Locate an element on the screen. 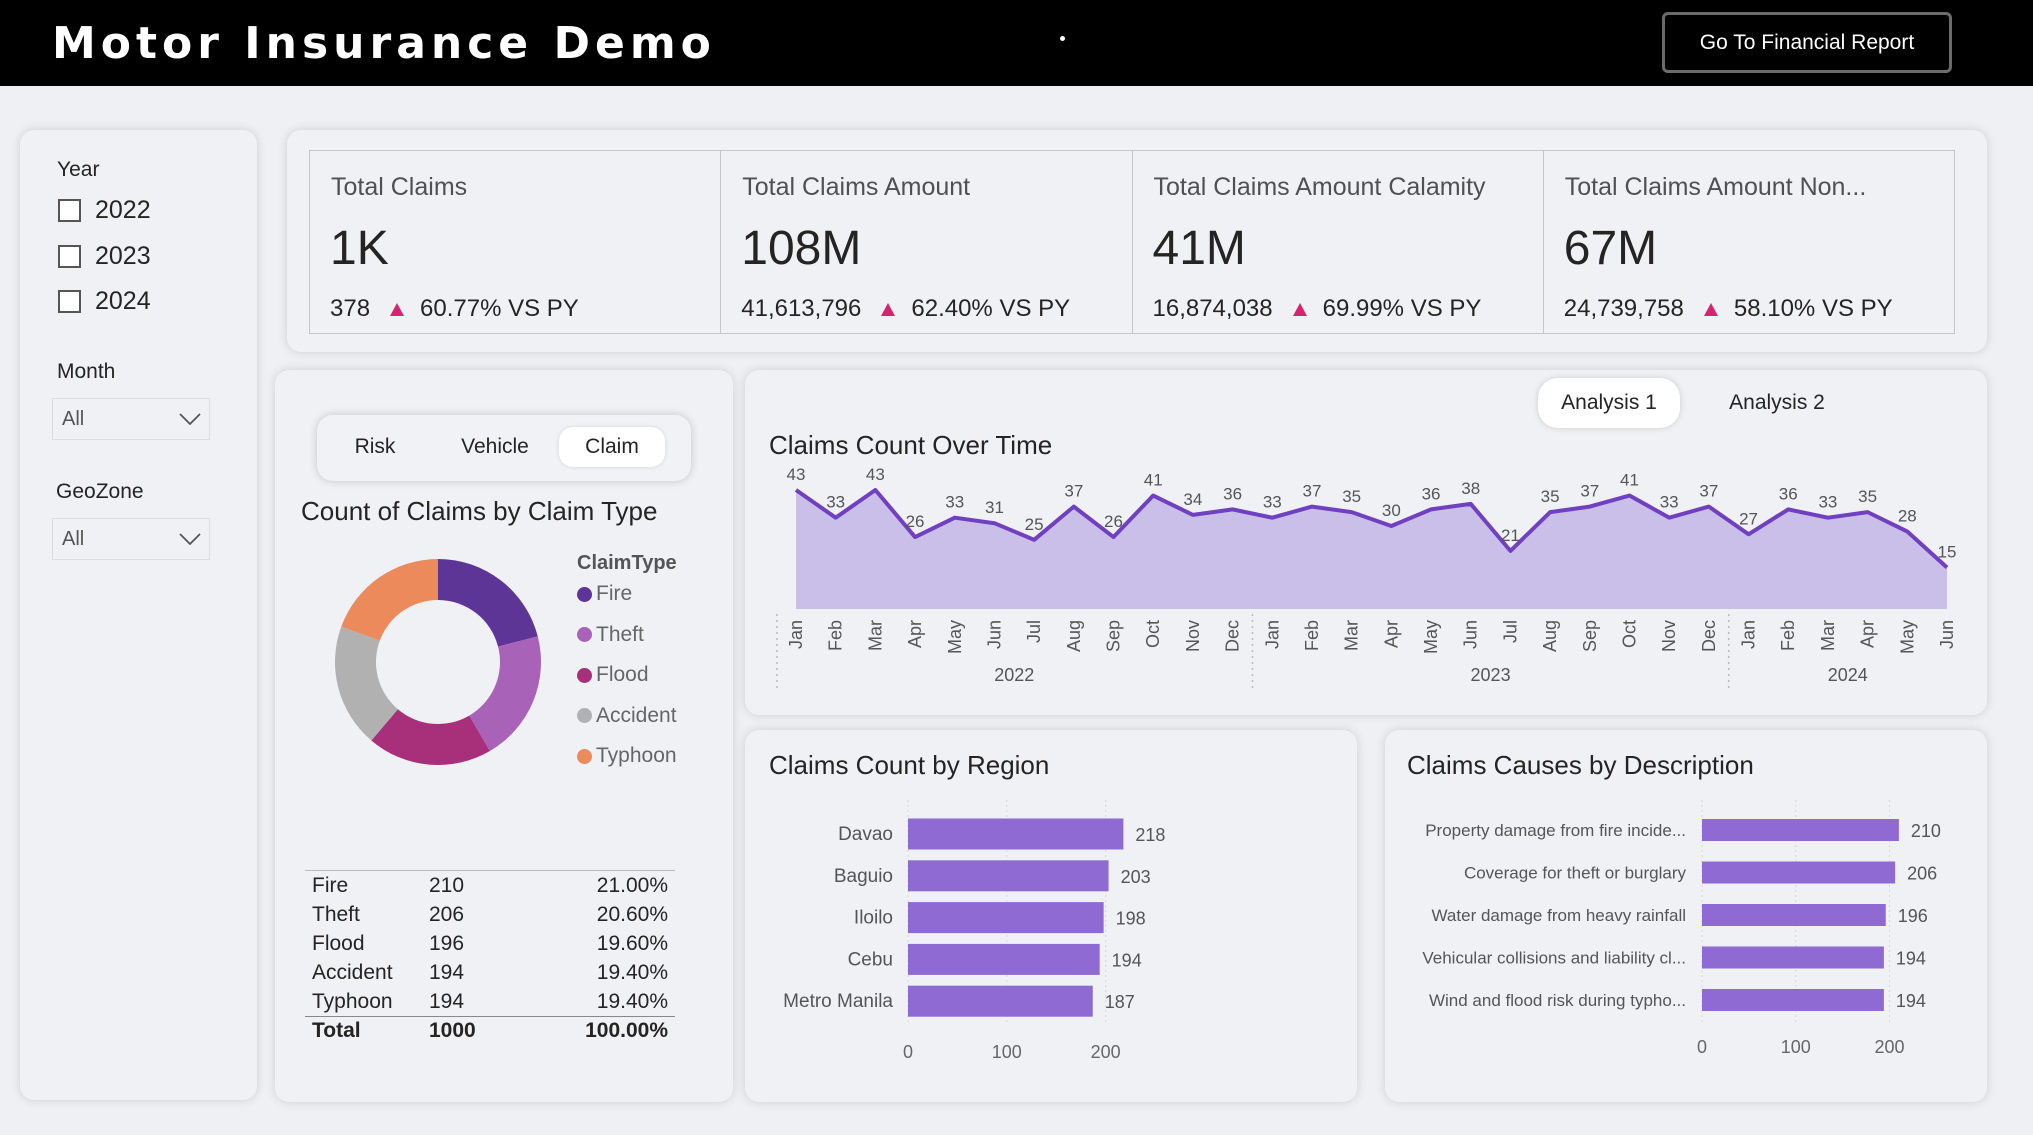 This screenshot has height=1135, width=2033. segment-switcher: Risk Vehicle Claim is located at coordinates (504, 448).